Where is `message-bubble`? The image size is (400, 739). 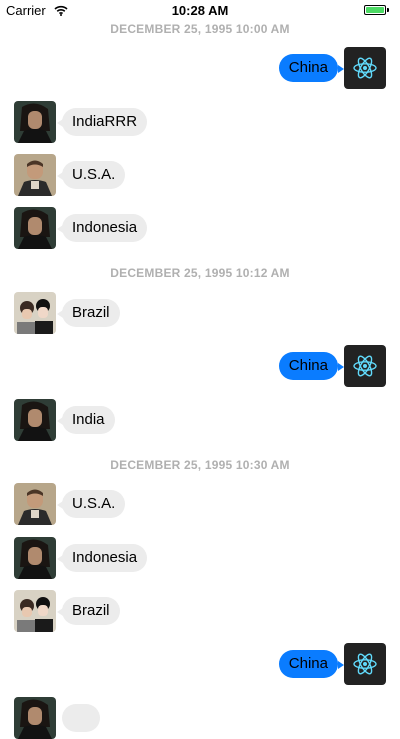
message-bubble is located at coordinates (81, 718).